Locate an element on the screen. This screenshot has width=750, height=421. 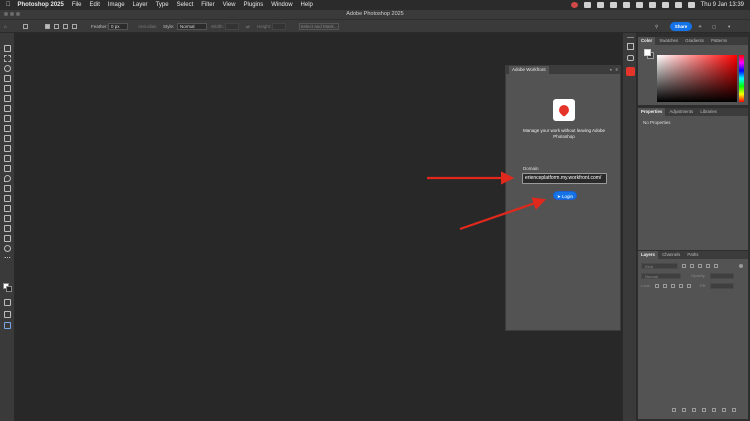
arrow-to-login-button is located at coordinates (503, 214).